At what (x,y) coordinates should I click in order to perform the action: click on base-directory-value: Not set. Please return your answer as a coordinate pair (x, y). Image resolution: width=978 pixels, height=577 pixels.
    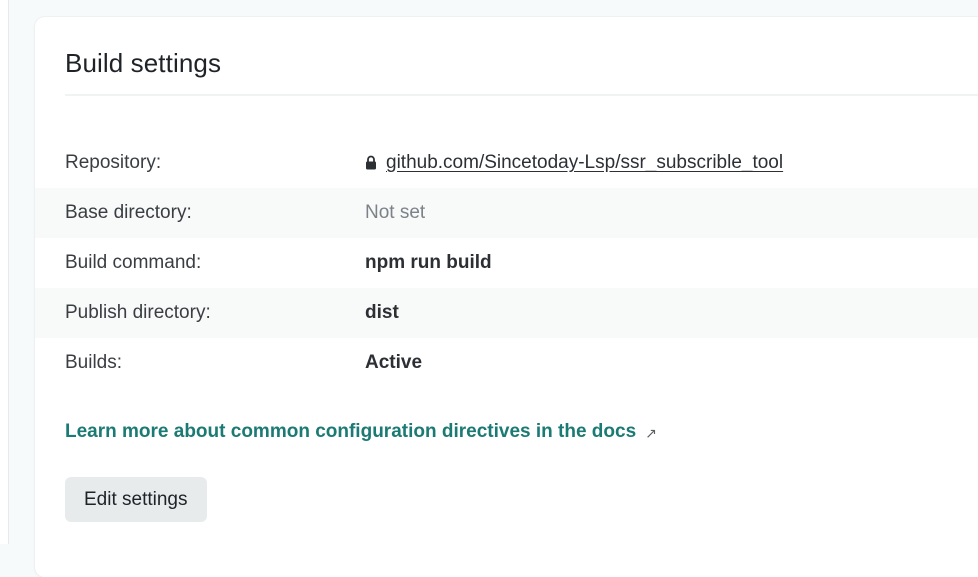
    Looking at the image, I should click on (395, 212).